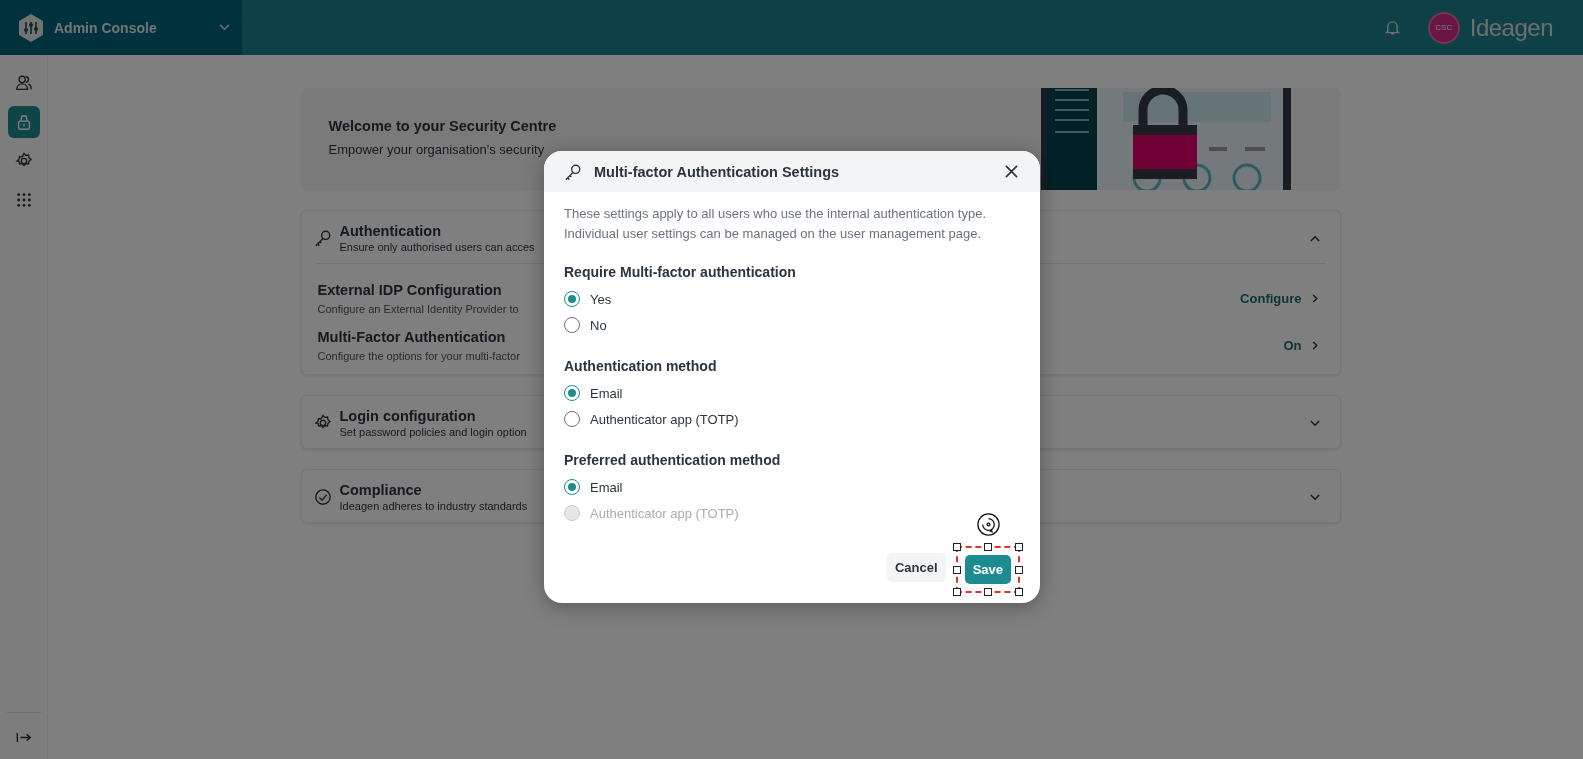 The height and width of the screenshot is (759, 1583). Describe the element at coordinates (601, 299) in the screenshot. I see `option-label: Yes` at that location.